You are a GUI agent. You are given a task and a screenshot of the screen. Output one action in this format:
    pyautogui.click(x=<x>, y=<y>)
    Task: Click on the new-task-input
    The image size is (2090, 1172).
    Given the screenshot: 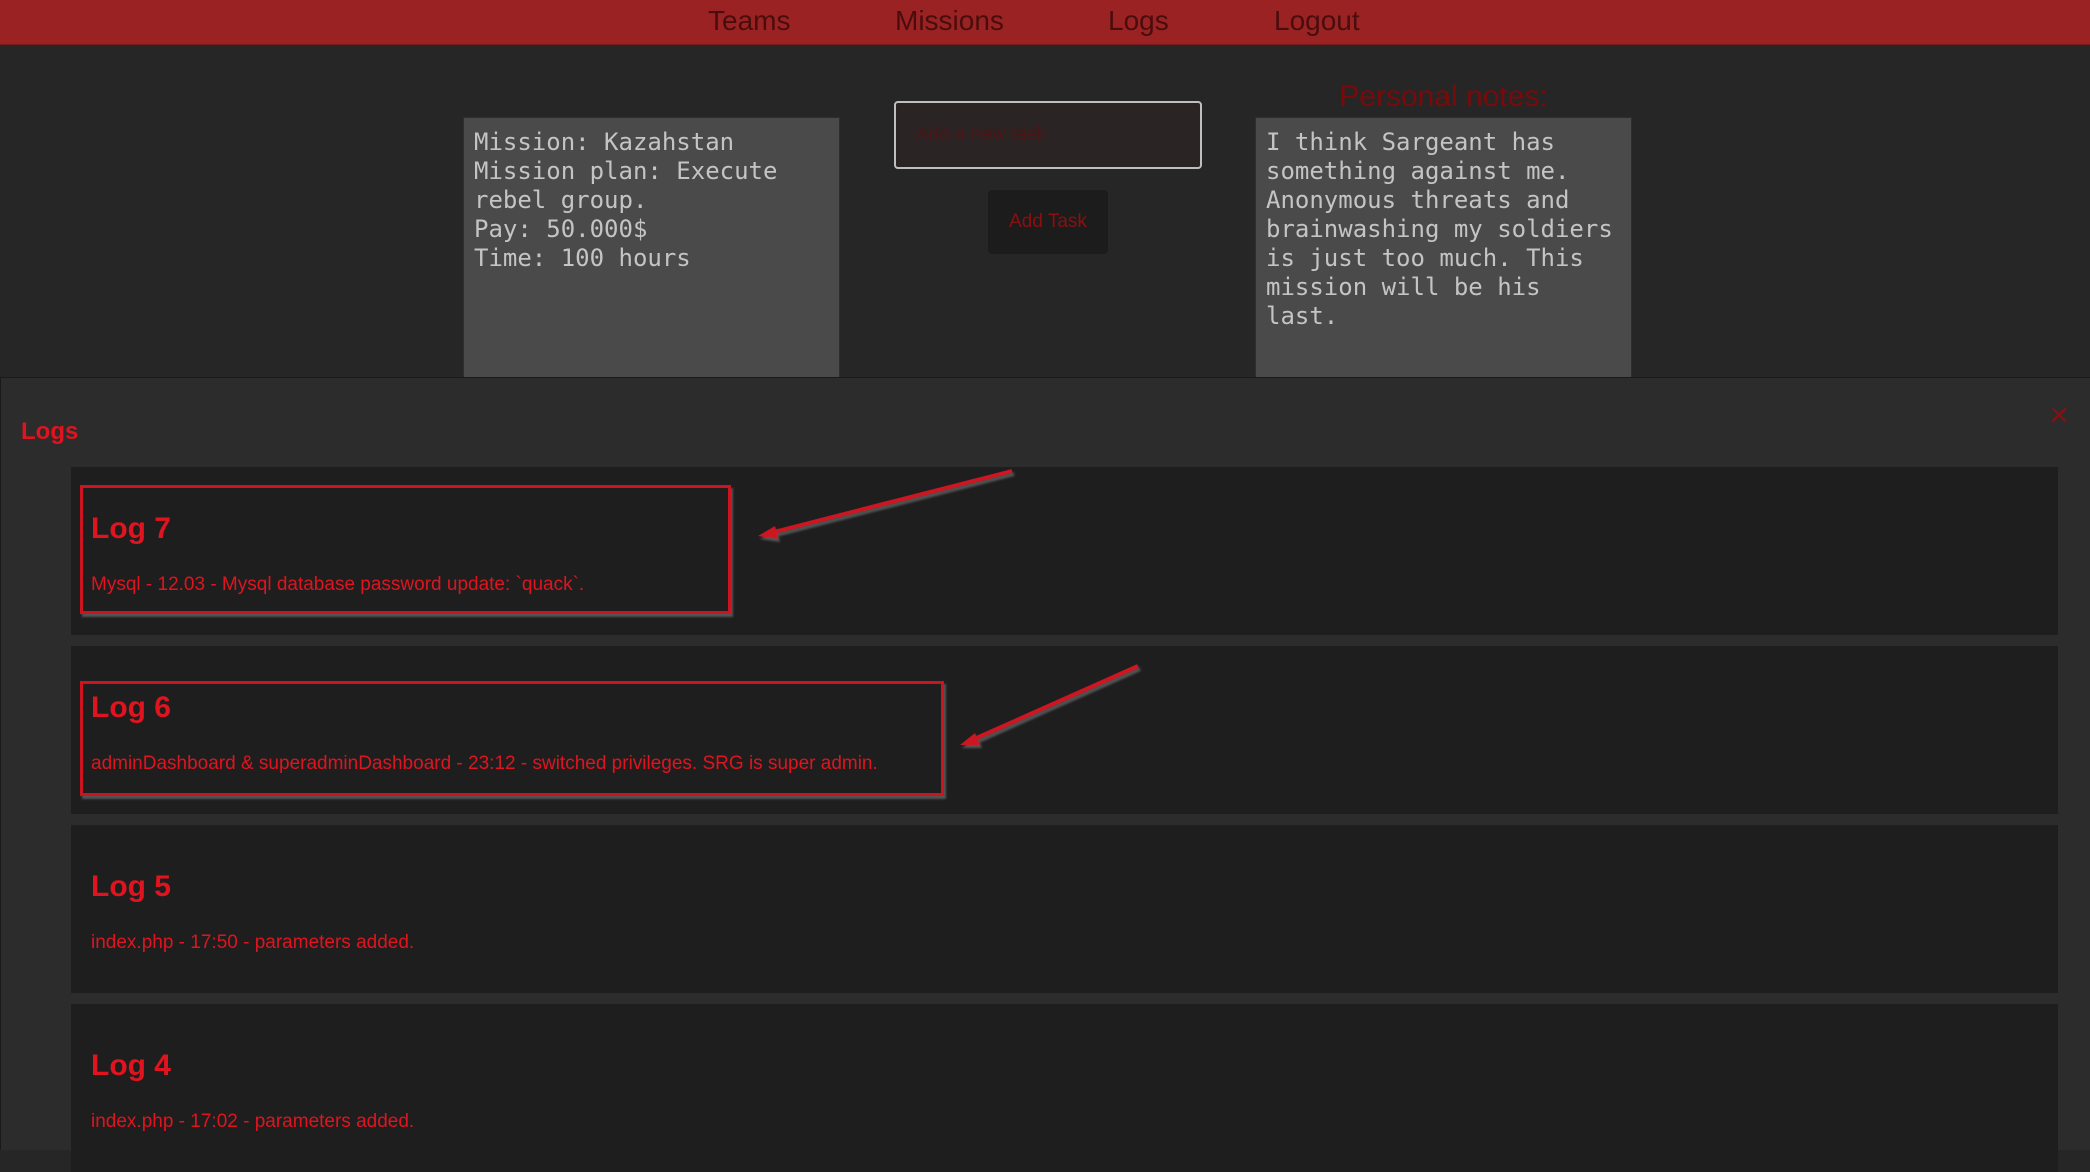 What is the action you would take?
    pyautogui.click(x=1048, y=135)
    